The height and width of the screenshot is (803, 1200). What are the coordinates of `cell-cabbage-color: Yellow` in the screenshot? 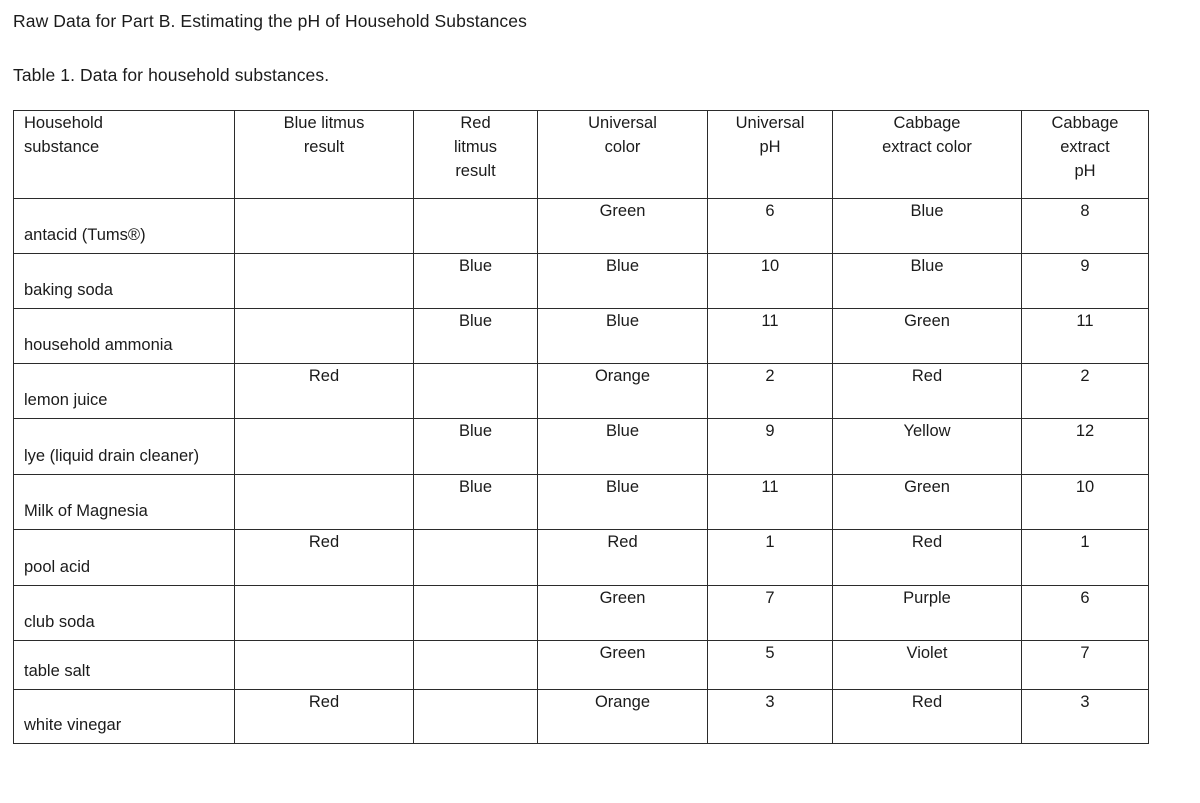 It's located at (927, 446).